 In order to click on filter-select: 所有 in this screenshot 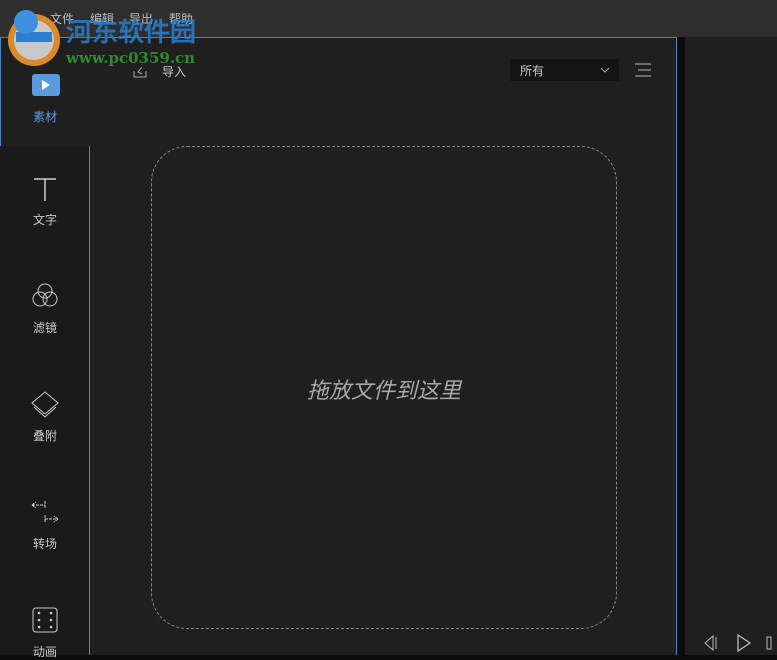, I will do `click(564, 70)`.